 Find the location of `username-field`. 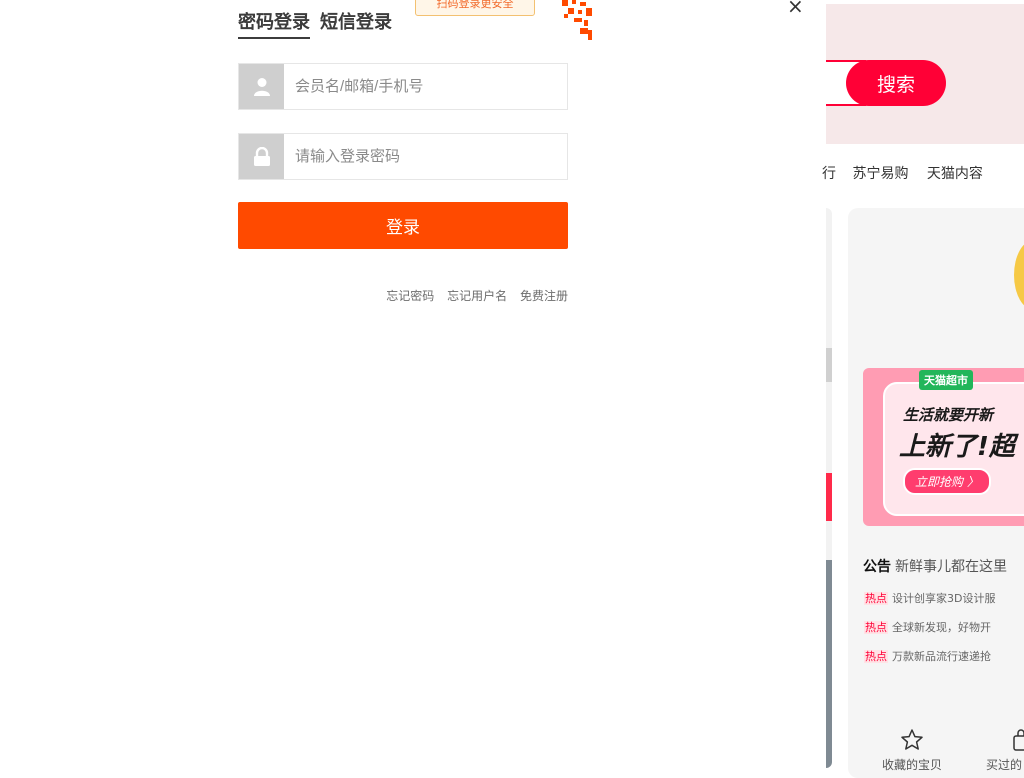

username-field is located at coordinates (403, 86).